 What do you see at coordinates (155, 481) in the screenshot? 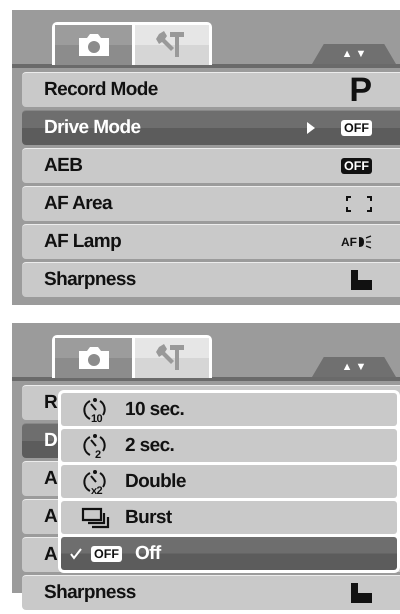
I see `option-label: Double` at bounding box center [155, 481].